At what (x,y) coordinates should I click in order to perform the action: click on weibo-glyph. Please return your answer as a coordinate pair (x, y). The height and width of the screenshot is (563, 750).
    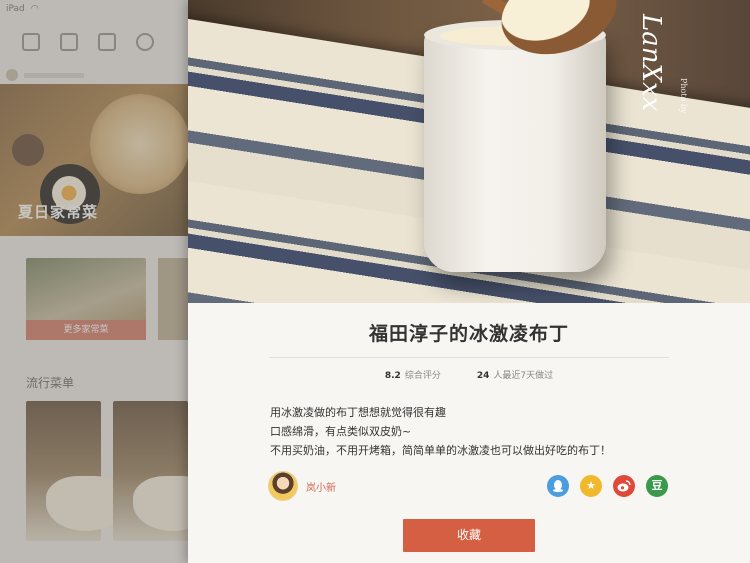
    Looking at the image, I should click on (624, 486).